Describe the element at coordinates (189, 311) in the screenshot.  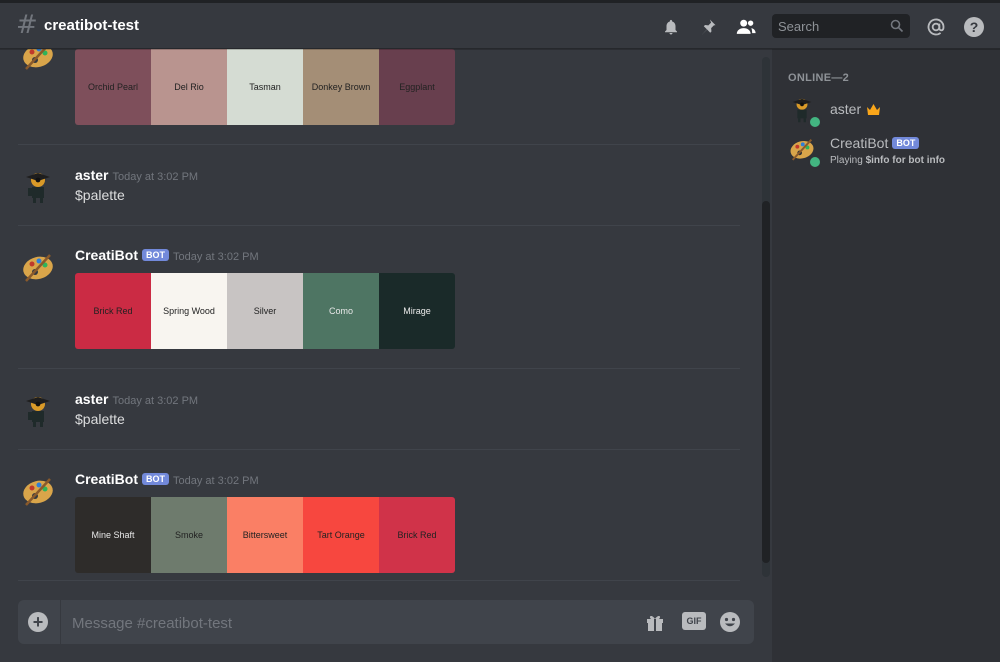
I see `color-swatch: Spring Wood` at that location.